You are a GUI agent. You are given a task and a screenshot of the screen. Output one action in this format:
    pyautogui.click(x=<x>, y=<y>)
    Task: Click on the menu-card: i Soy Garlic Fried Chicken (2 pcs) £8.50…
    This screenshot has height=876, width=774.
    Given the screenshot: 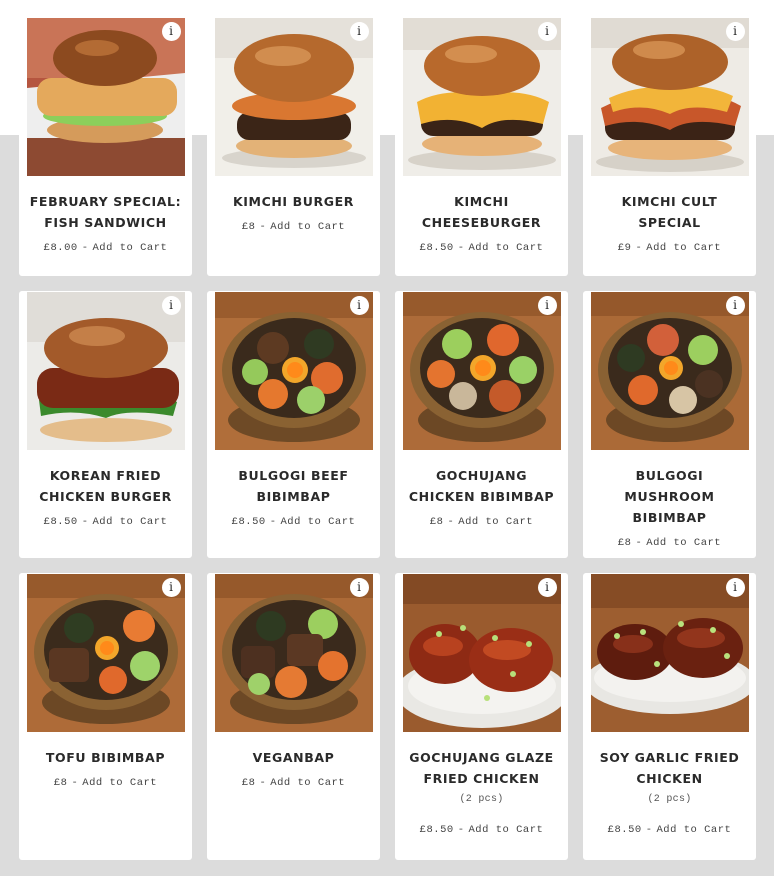 What is the action you would take?
    pyautogui.click(x=669, y=716)
    